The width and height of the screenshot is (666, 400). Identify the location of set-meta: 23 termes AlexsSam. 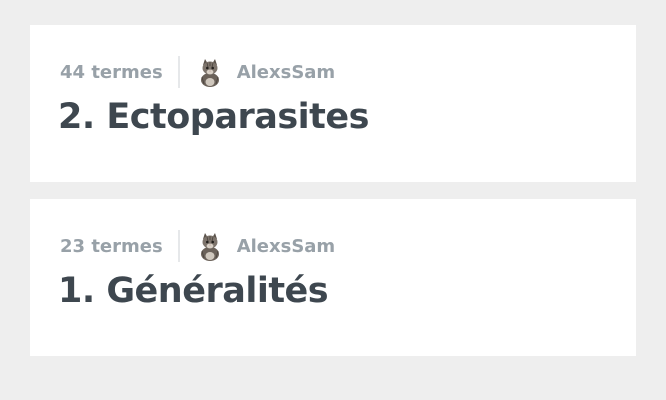
(198, 246).